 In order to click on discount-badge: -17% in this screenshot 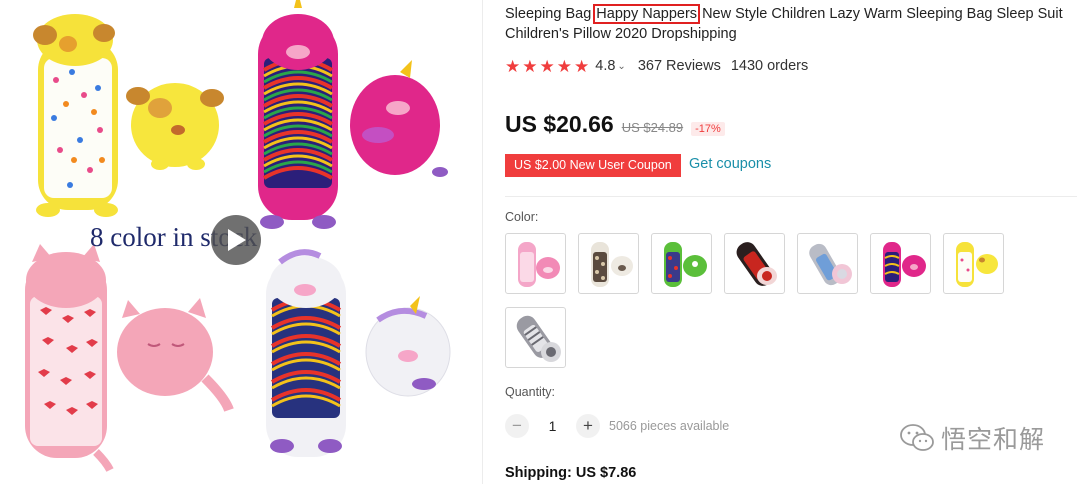, I will do `click(708, 129)`.